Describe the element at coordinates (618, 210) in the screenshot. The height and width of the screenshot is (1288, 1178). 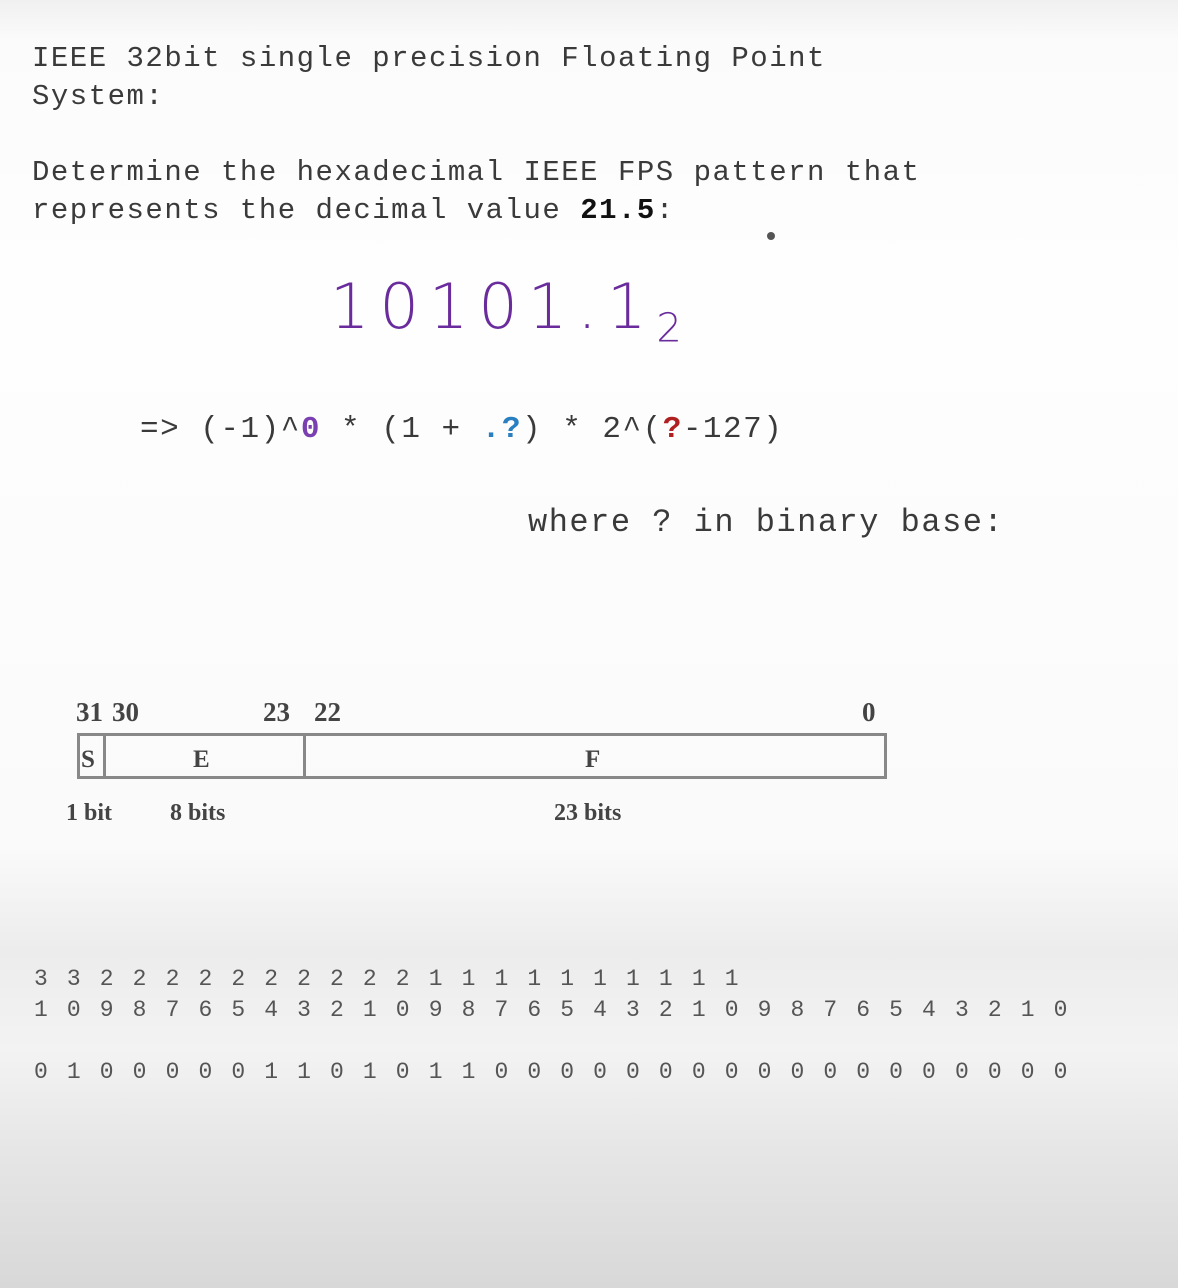
I see `decimal-value: 21.5` at that location.